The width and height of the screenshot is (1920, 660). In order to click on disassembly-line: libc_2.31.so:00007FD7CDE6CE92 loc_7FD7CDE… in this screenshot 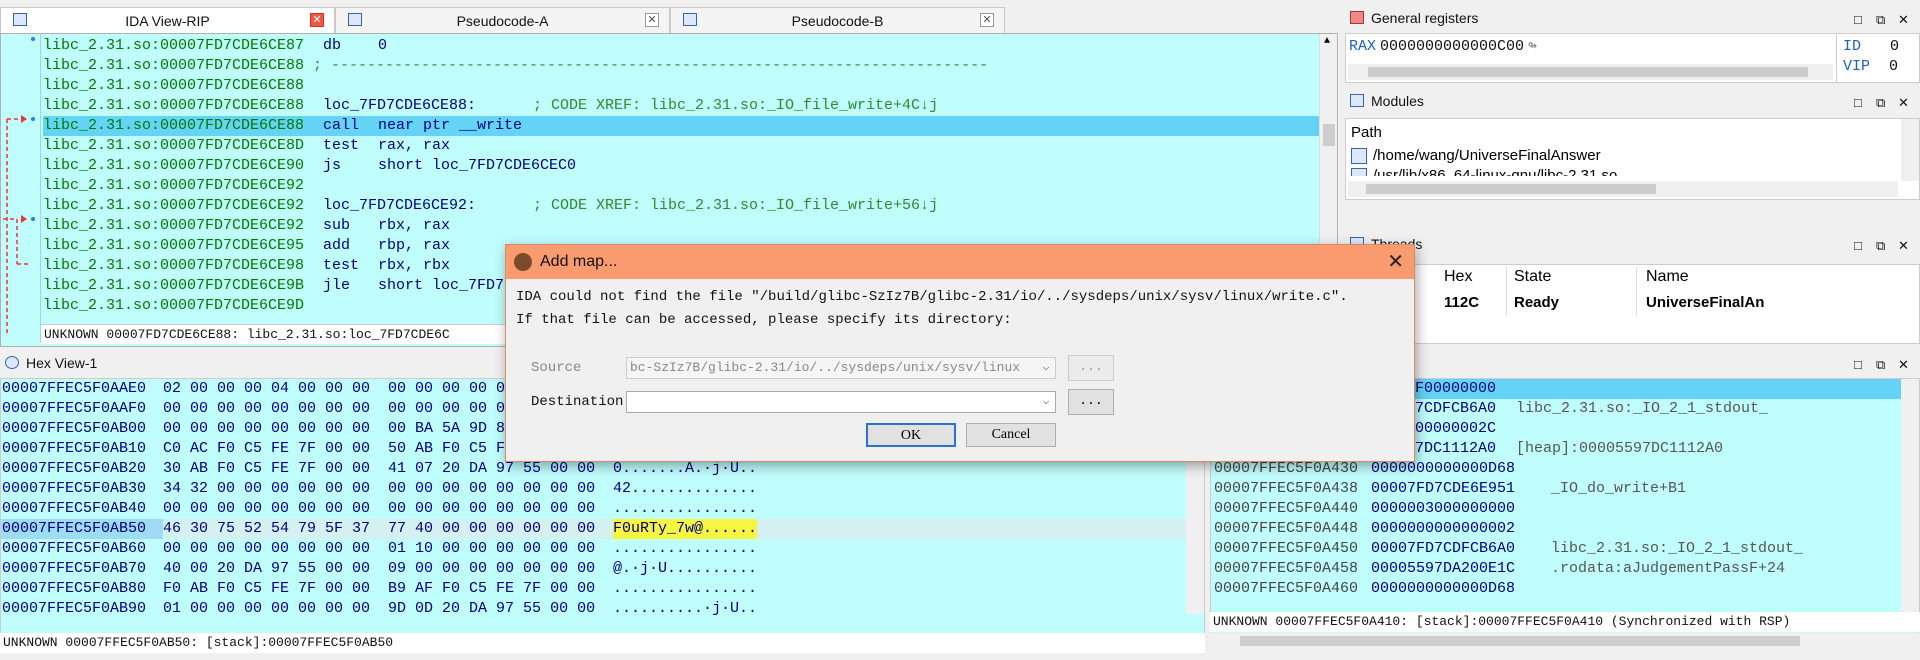, I will do `click(682, 206)`.